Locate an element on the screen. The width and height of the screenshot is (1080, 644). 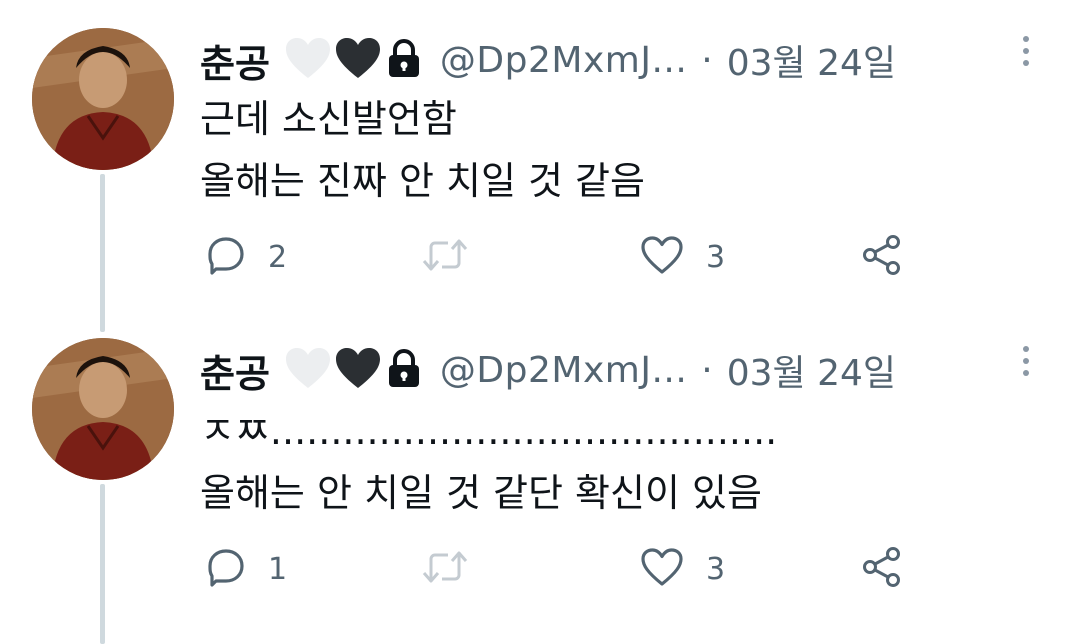
reply-button: 2 is located at coordinates (246, 257).